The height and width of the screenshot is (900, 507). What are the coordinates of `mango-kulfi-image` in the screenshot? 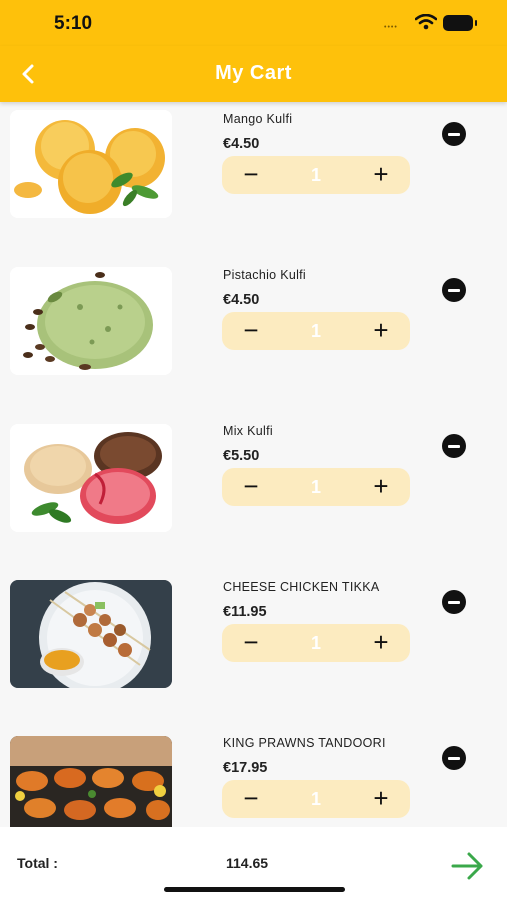 It's located at (91, 164).